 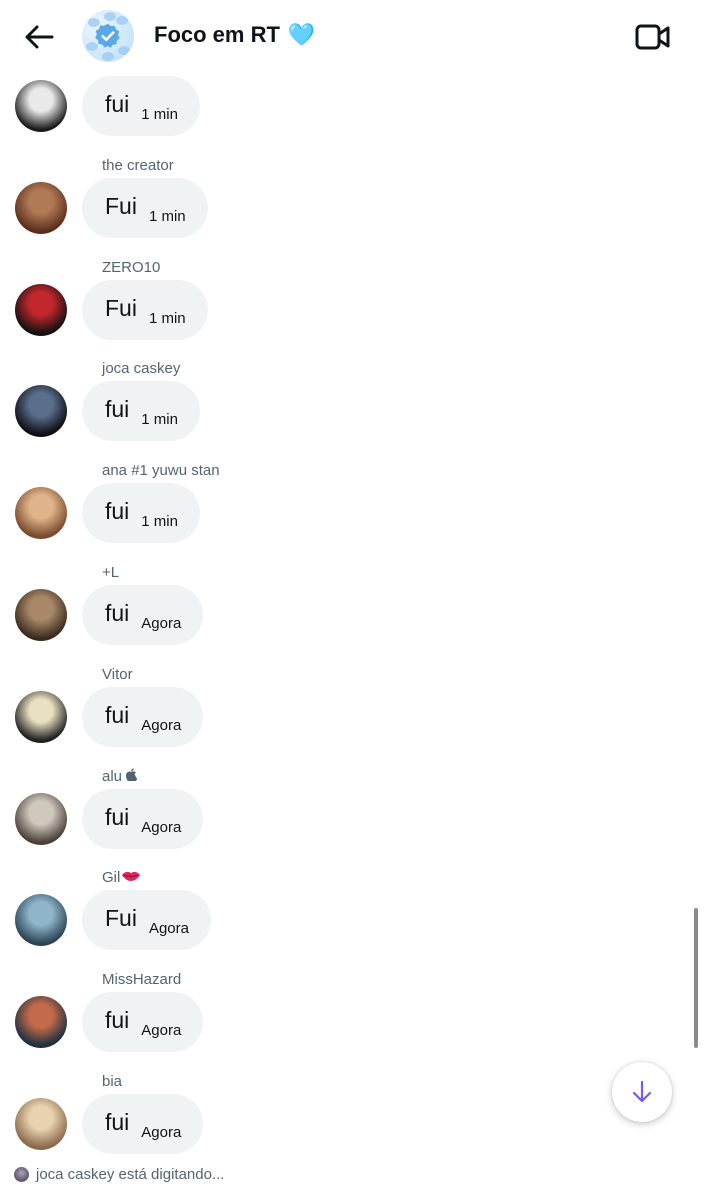 I want to click on scrollbar-thumb, so click(x=696, y=978).